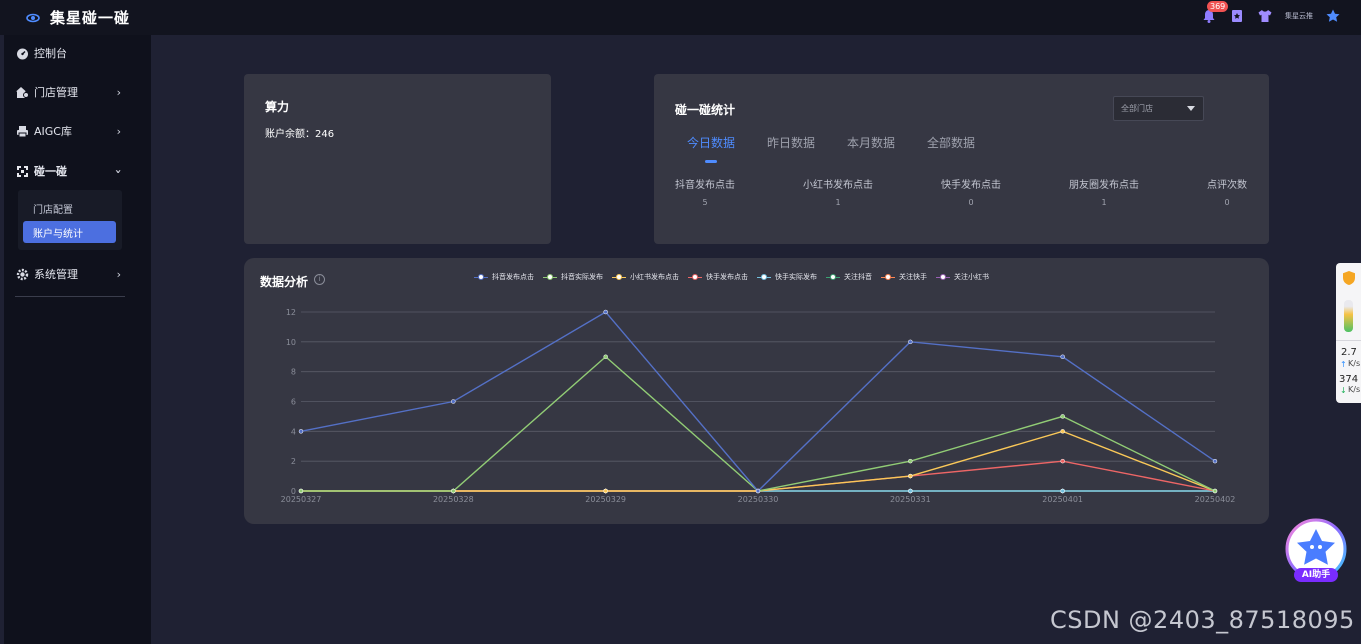  What do you see at coordinates (711, 148) in the screenshot?
I see `tab-today: 今日数据` at bounding box center [711, 148].